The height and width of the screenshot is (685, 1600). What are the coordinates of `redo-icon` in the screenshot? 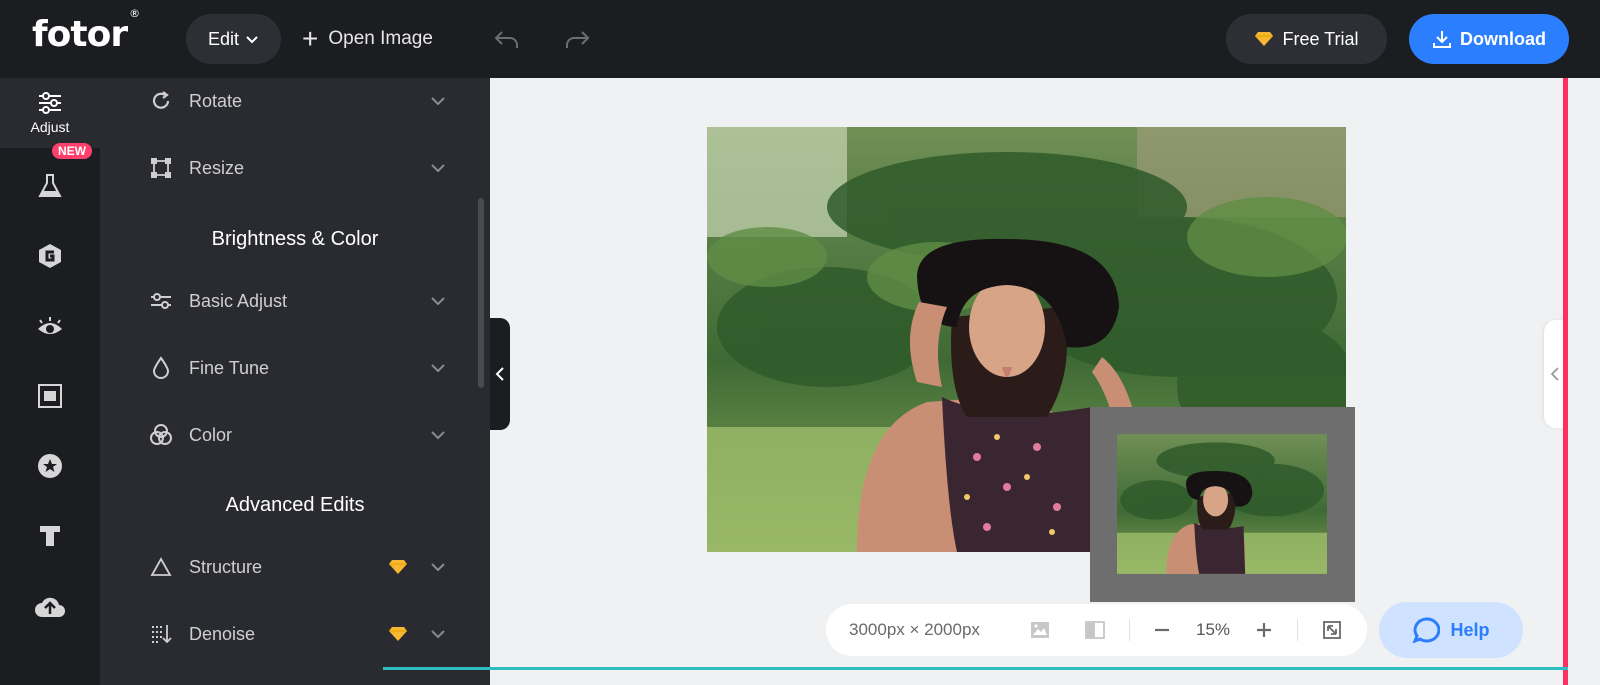 It's located at (577, 39).